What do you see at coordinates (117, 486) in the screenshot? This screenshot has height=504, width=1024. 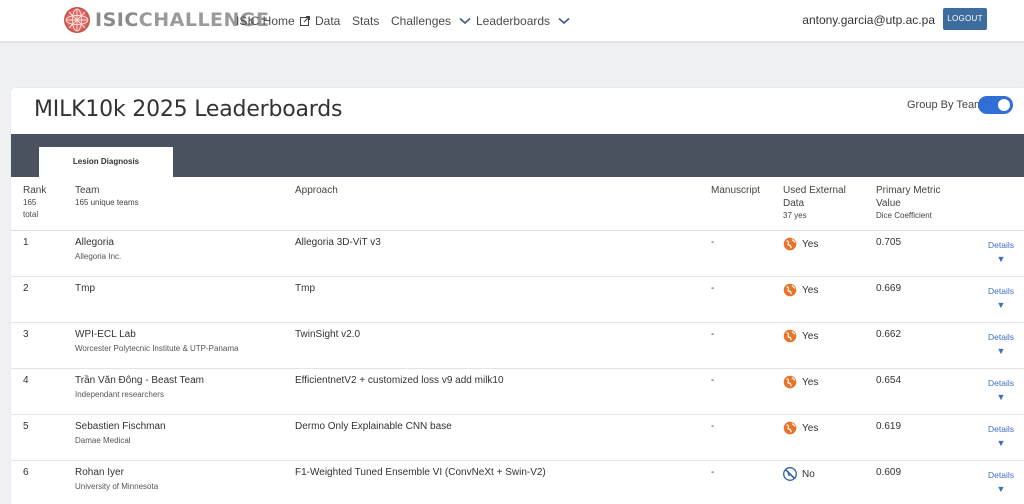 I see `team-organization: University of Minnesota` at bounding box center [117, 486].